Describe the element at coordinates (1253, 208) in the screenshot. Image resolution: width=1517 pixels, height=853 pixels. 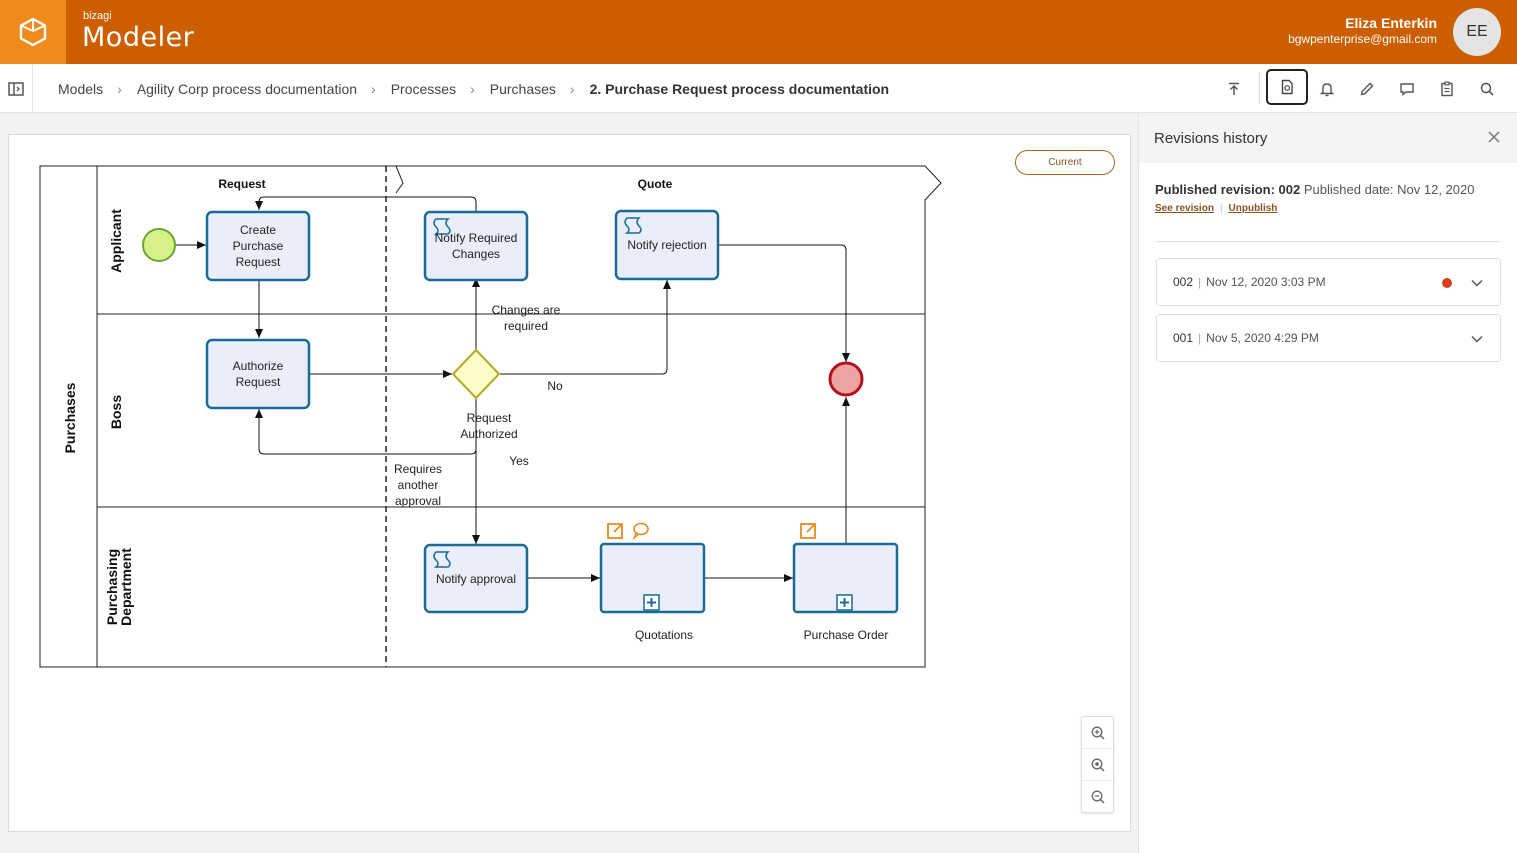
I see `unpublish-link: Unpublish` at that location.